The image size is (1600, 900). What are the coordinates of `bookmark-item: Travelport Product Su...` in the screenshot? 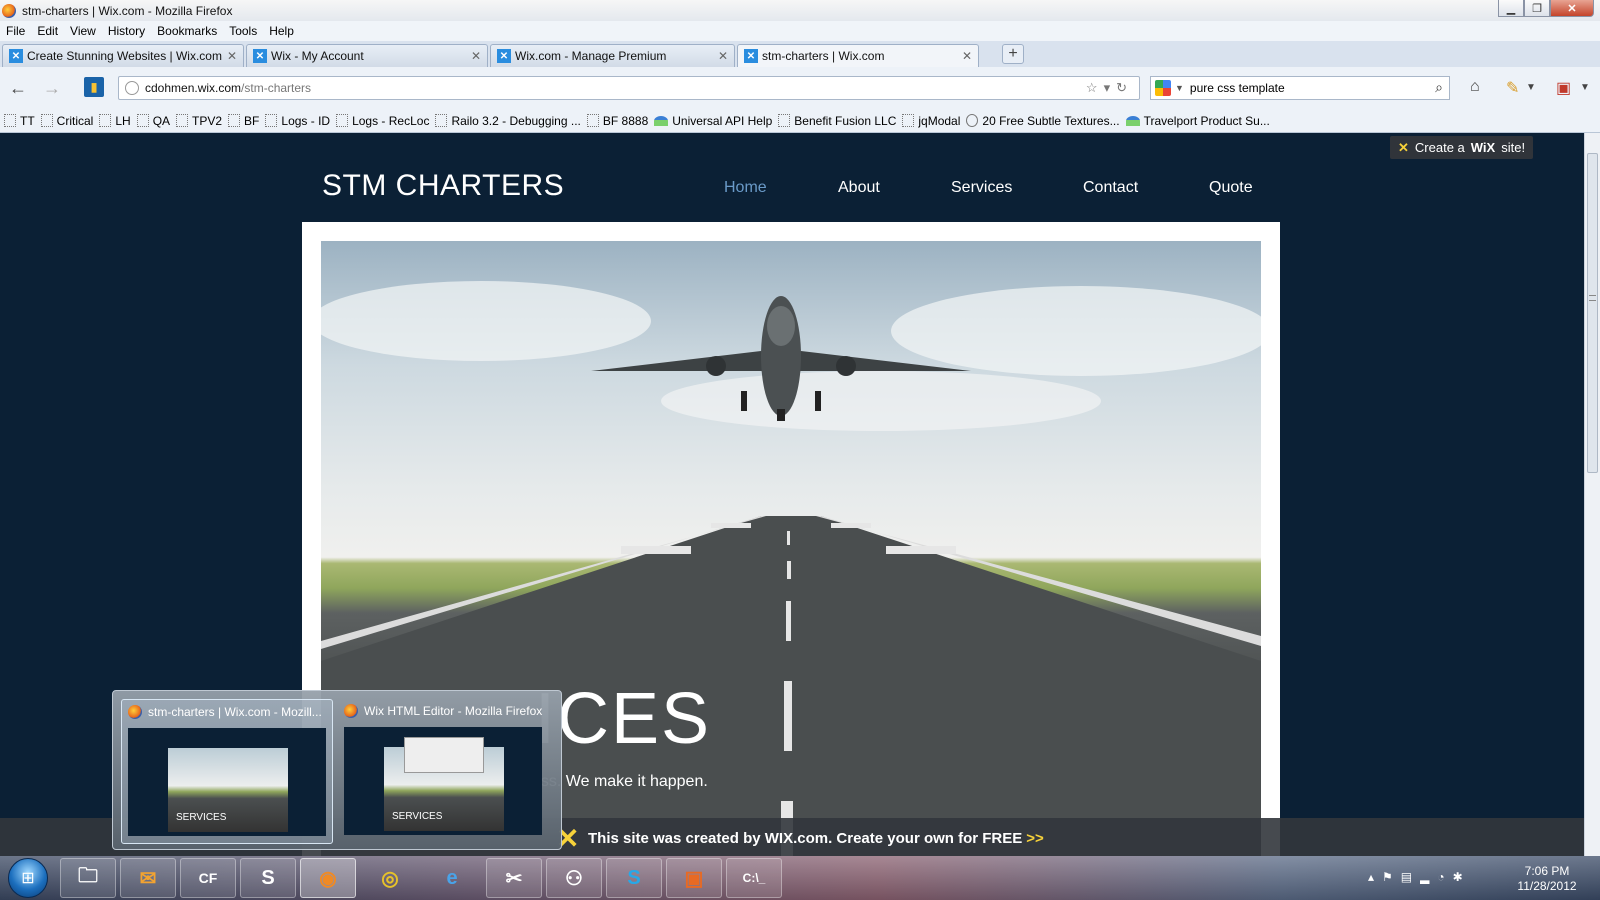 It's located at (1197, 120).